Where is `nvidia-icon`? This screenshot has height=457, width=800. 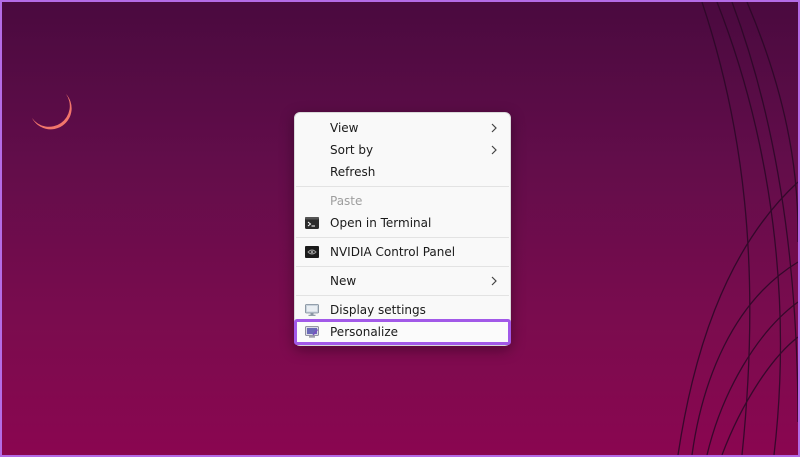 nvidia-icon is located at coordinates (312, 252).